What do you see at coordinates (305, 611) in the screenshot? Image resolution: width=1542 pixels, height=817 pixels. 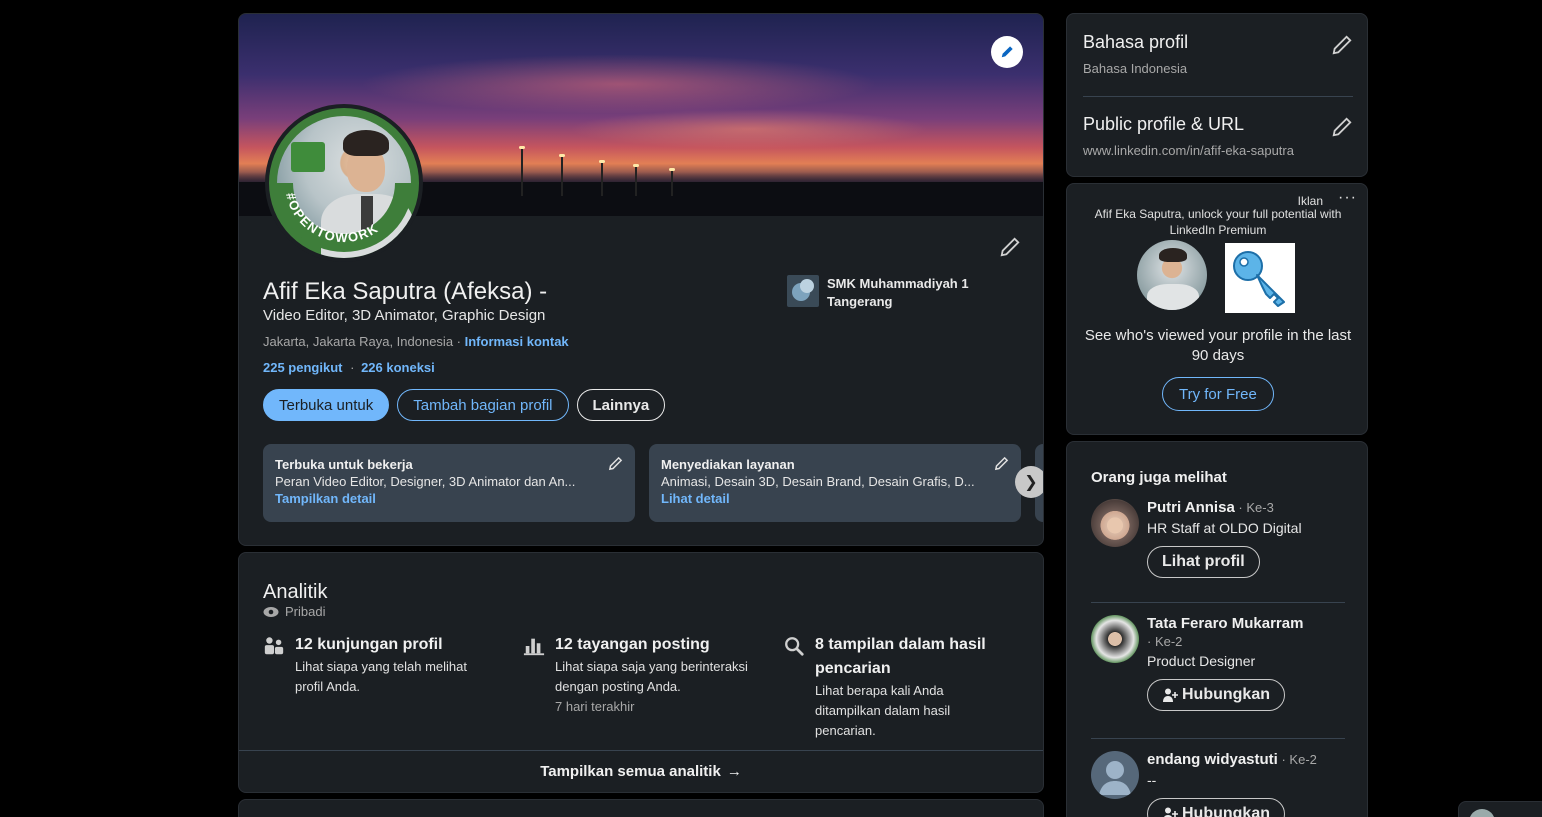 I see `privacy-text: Pribadi` at bounding box center [305, 611].